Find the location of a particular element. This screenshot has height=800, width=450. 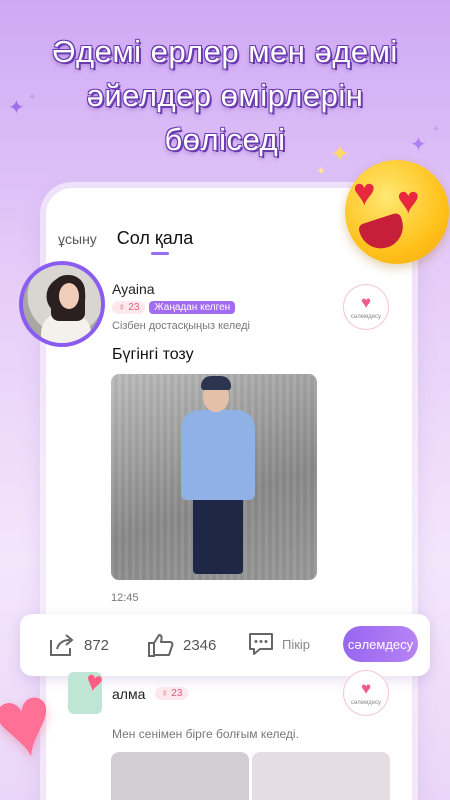

user-status: Мен сенімен бірге болғым келеді. is located at coordinates (205, 734).